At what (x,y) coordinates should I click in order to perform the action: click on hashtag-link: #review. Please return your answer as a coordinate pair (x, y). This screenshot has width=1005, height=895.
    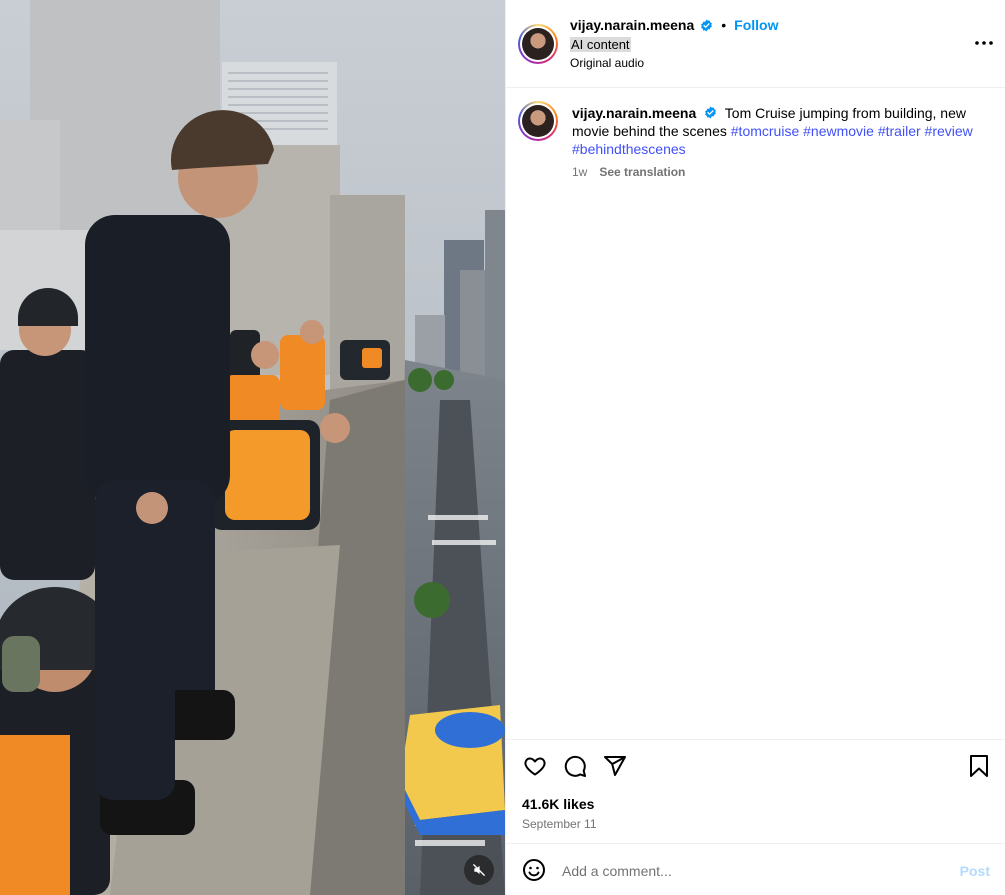
    Looking at the image, I should click on (949, 131).